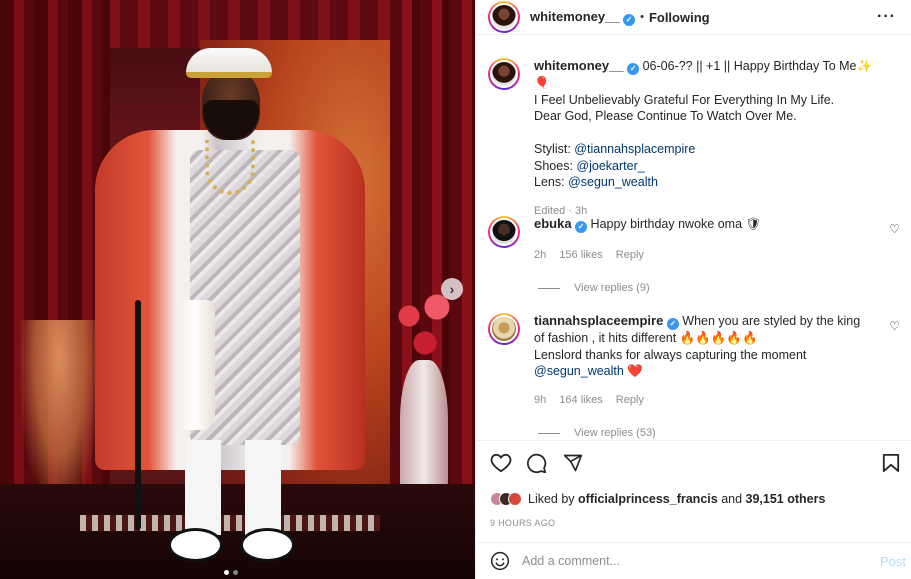  What do you see at coordinates (679, 17) in the screenshot?
I see `following-button: Following` at bounding box center [679, 17].